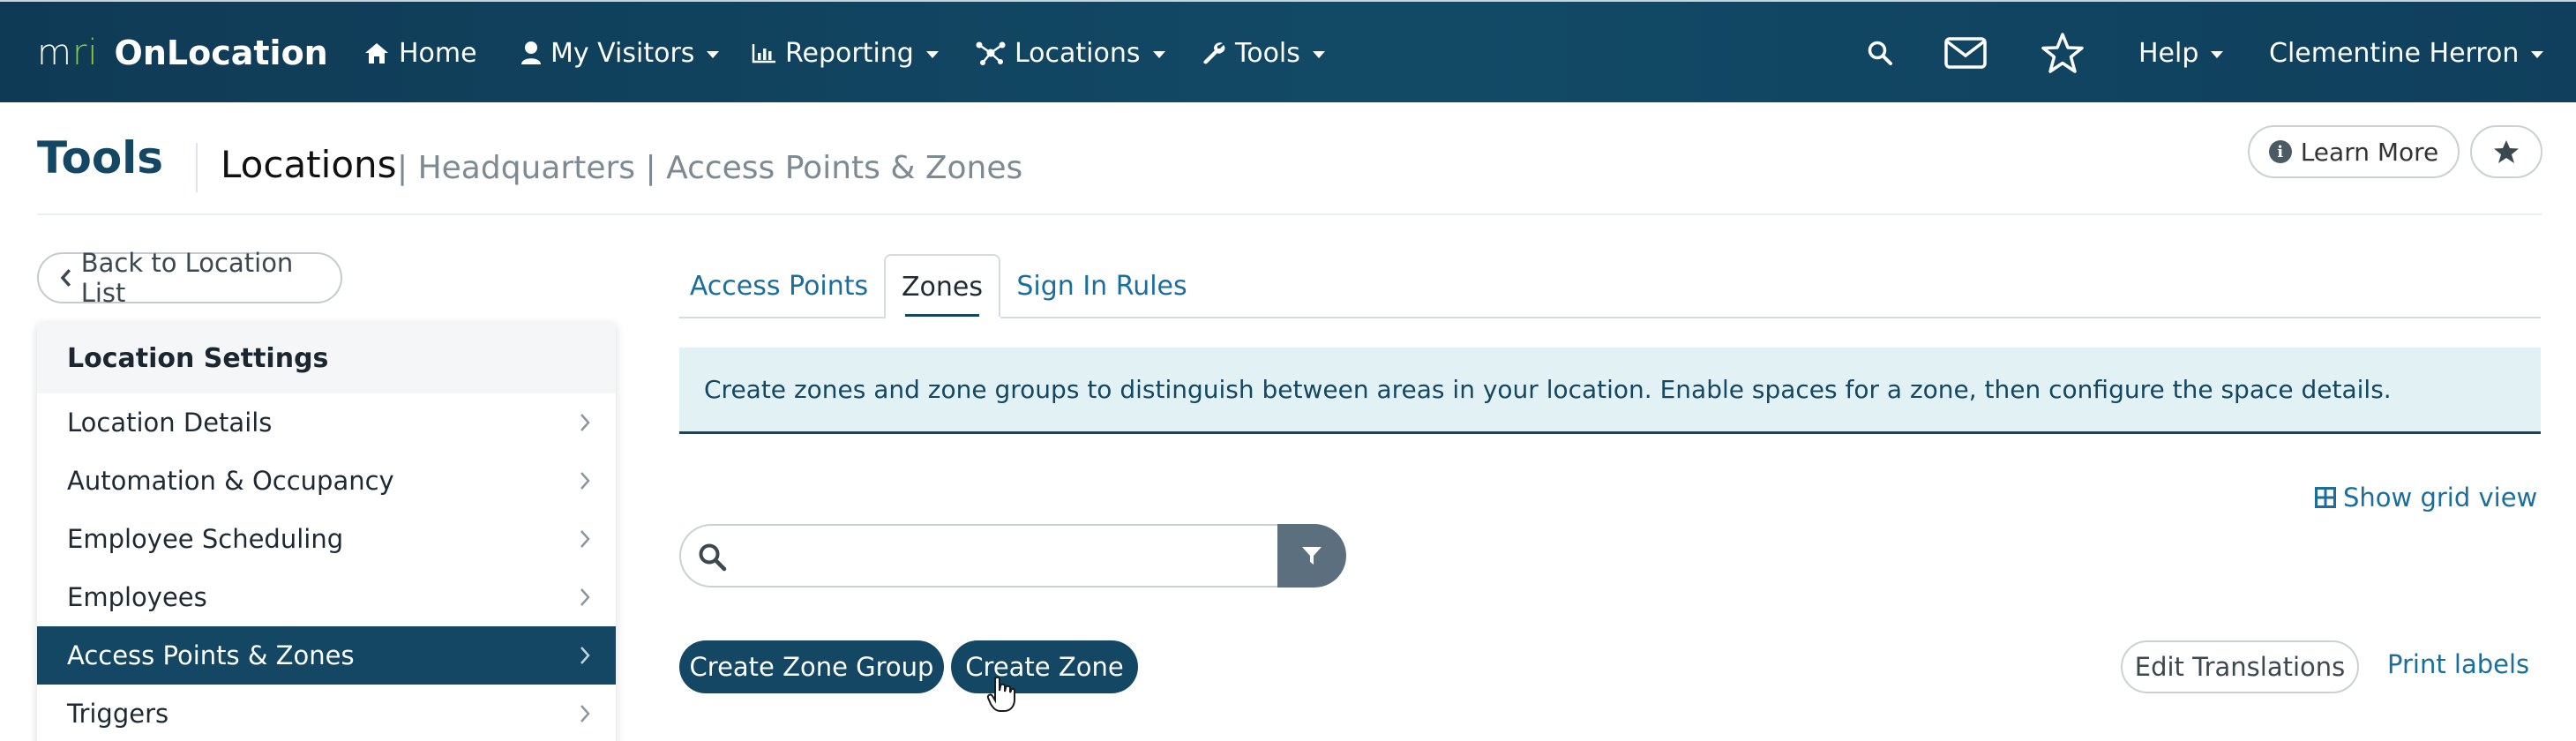 The height and width of the screenshot is (741, 2576). I want to click on tab-zones: Zones, so click(942, 286).